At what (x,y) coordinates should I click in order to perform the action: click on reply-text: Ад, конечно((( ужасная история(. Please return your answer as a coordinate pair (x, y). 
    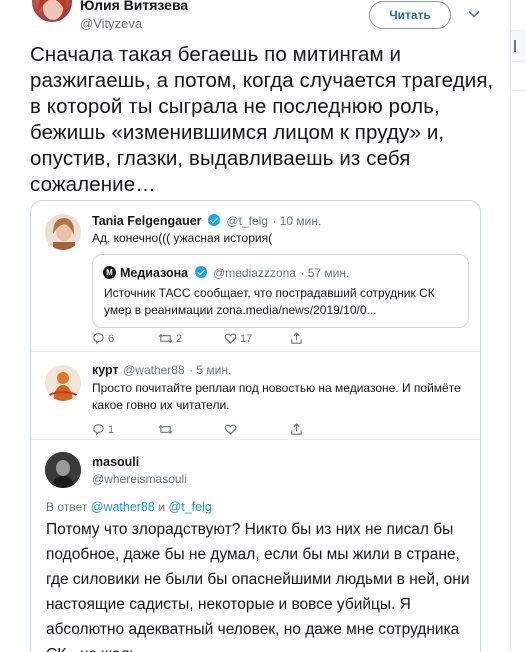
    Looking at the image, I should click on (182, 238).